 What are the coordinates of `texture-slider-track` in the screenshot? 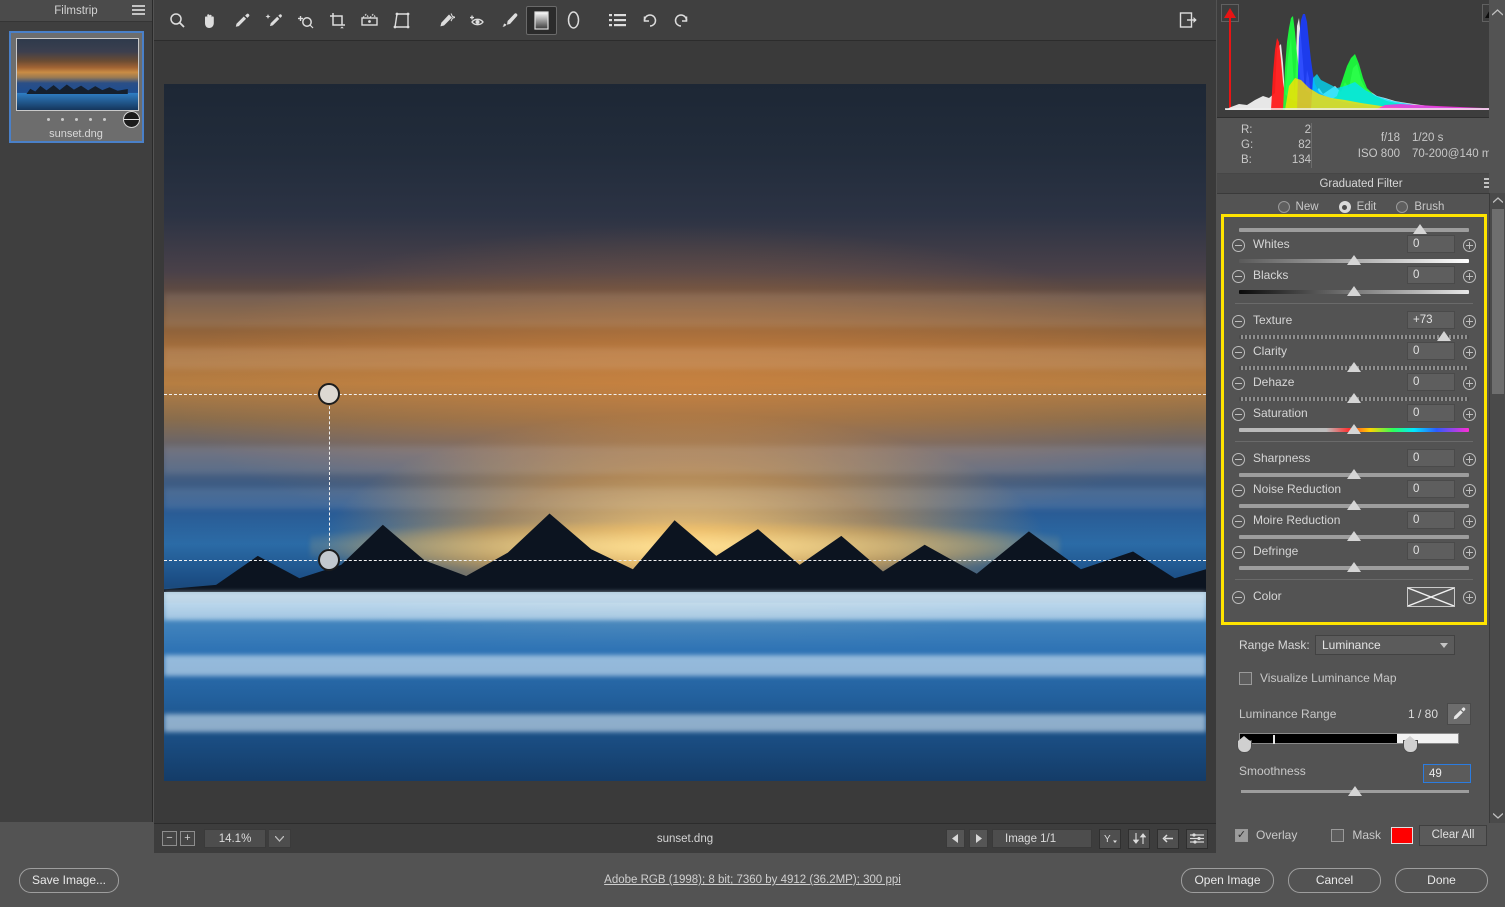 It's located at (1354, 337).